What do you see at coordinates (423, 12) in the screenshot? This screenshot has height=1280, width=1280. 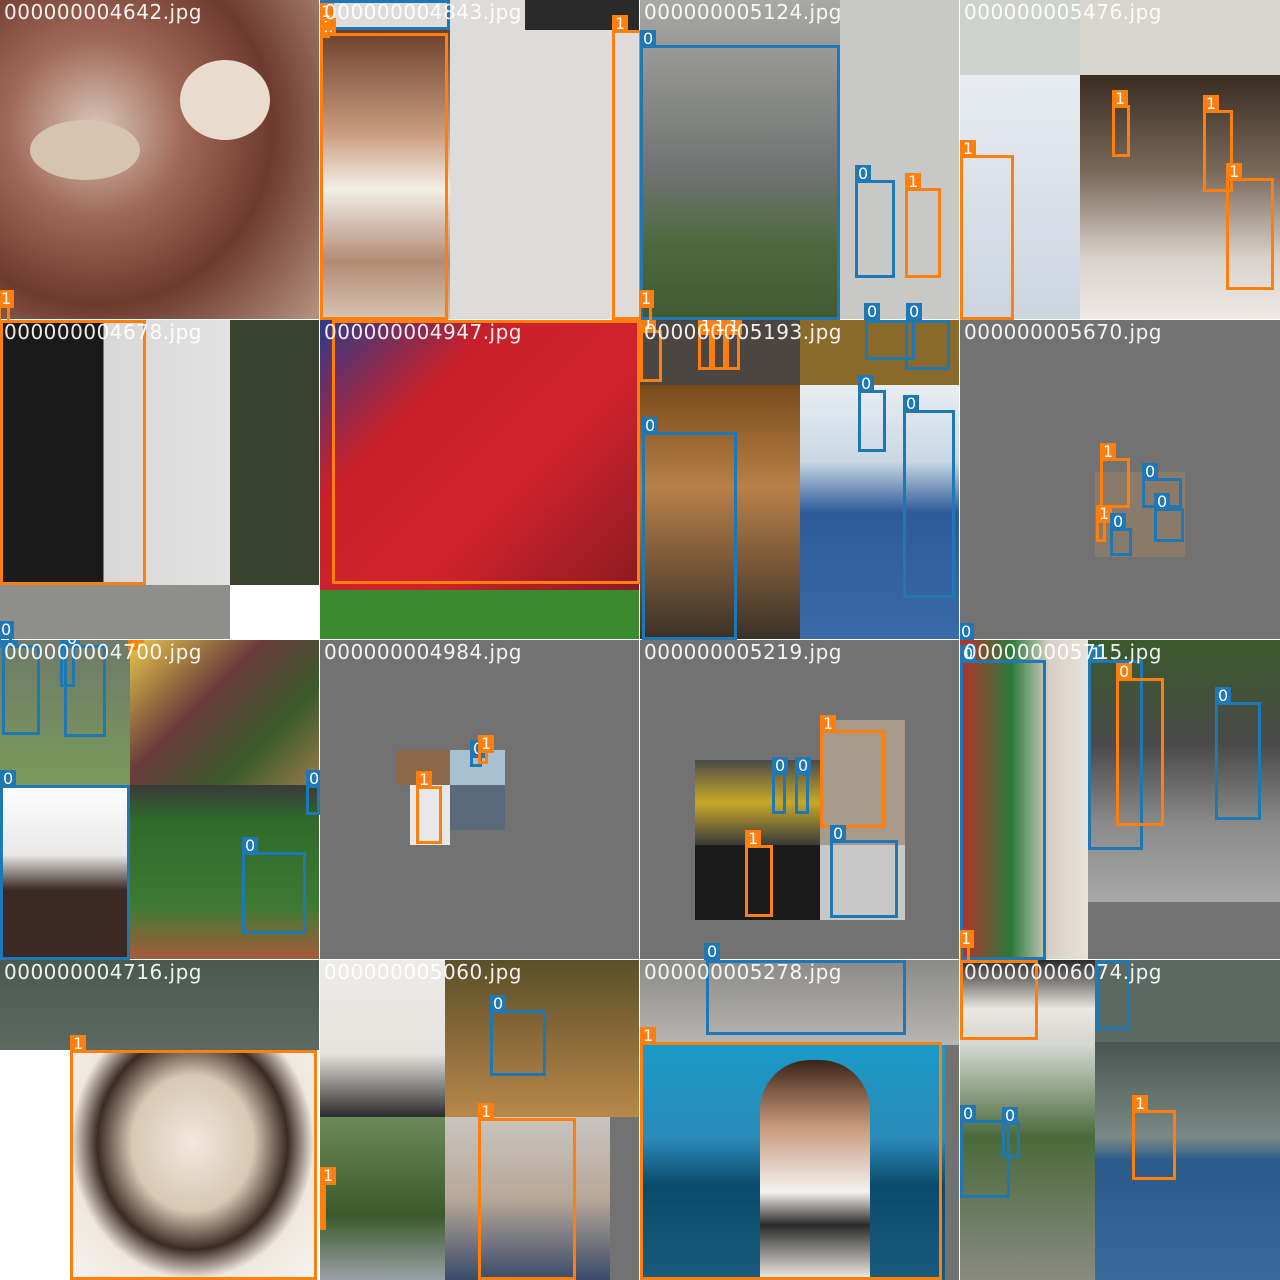 I see `image-filename: 000000004843.jpg` at bounding box center [423, 12].